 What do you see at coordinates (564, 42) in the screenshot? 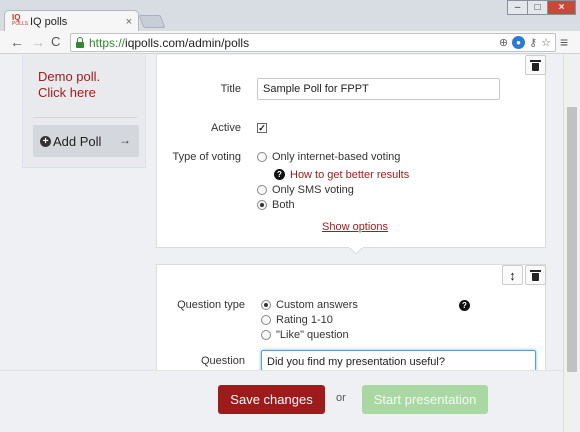
I see `browser-menu-icon: ≡` at bounding box center [564, 42].